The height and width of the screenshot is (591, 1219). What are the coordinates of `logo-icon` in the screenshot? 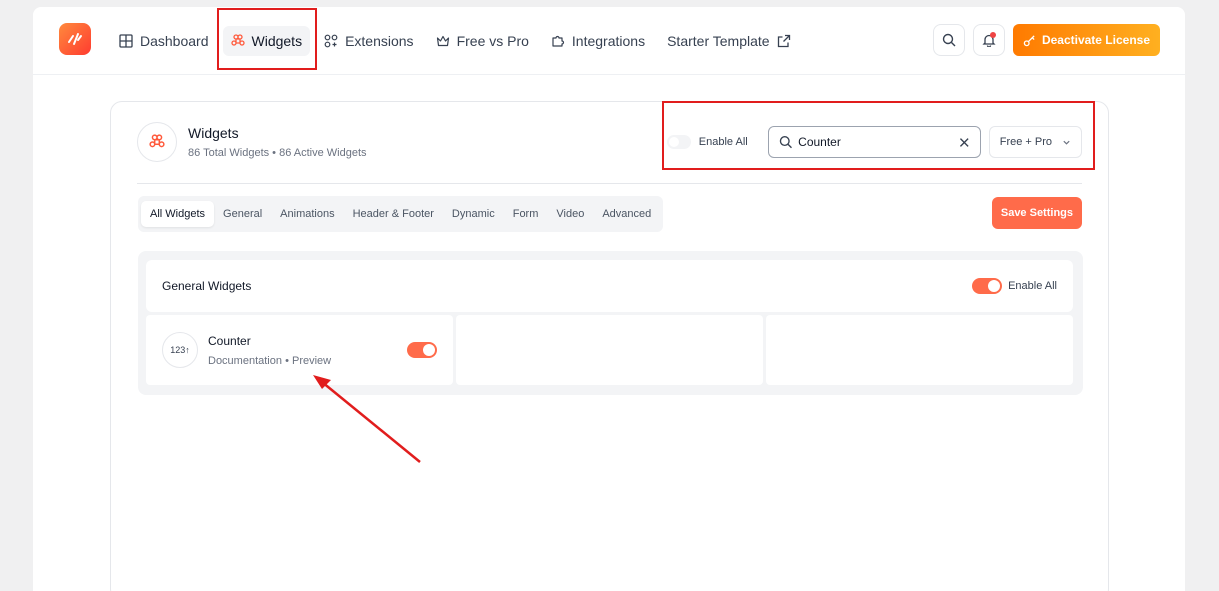 It's located at (75, 39).